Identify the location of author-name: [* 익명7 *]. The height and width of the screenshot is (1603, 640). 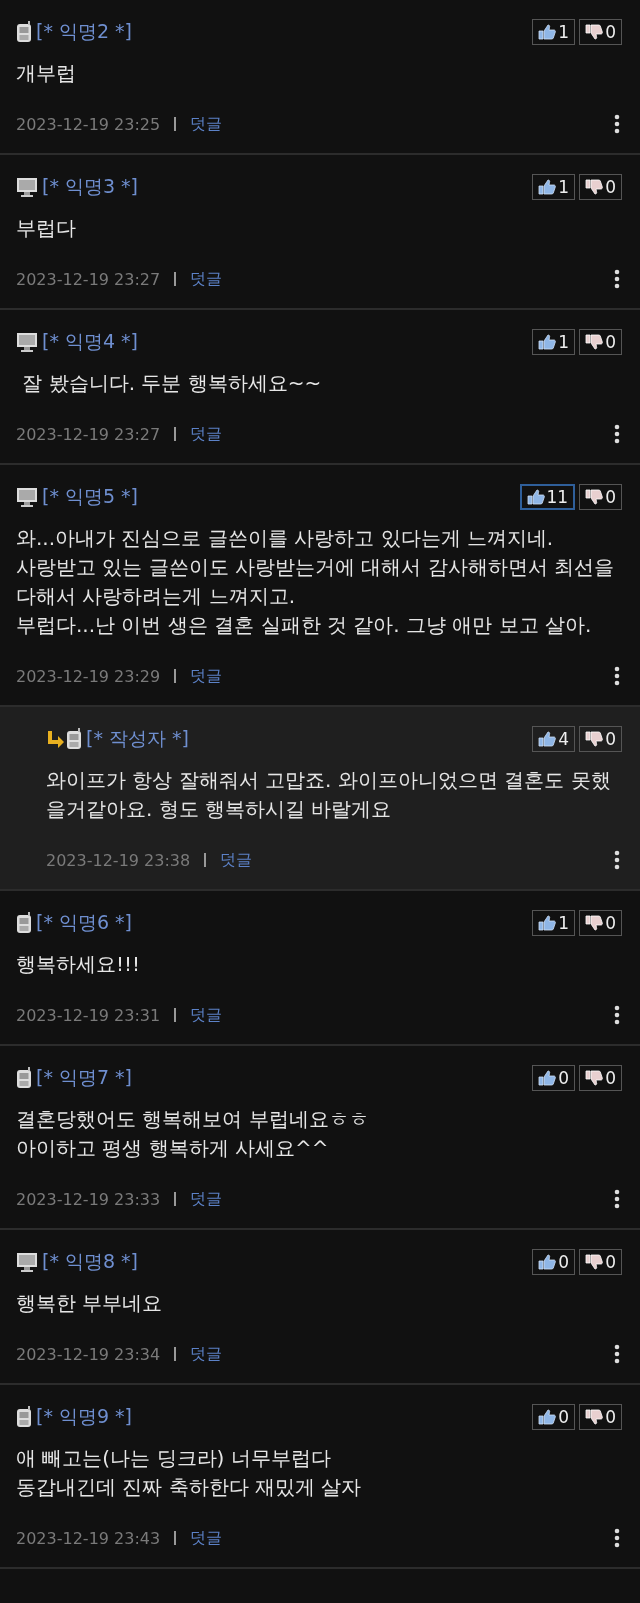
(84, 1077).